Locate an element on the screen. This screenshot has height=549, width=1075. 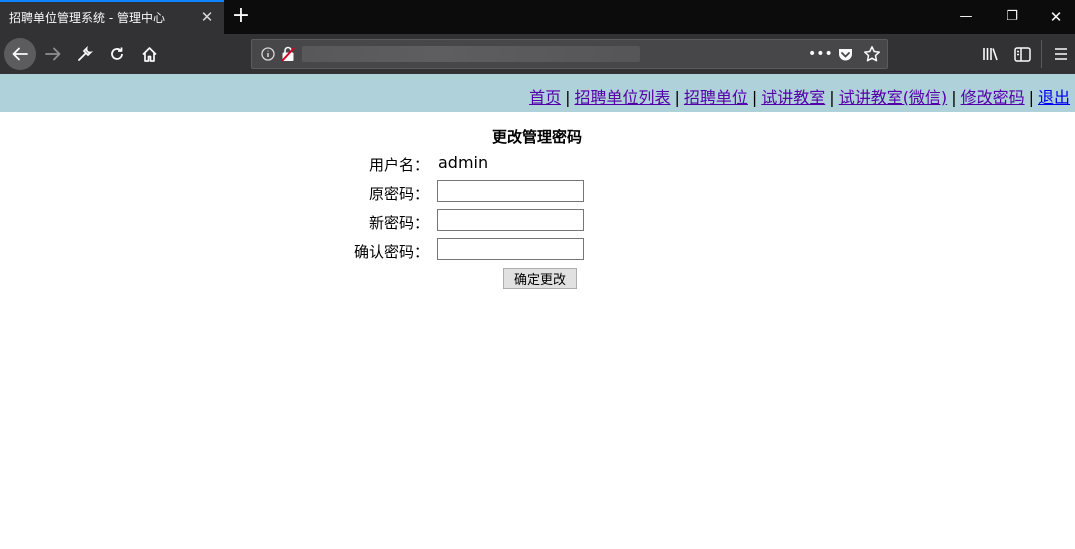
window-restore-button: ❐ is located at coordinates (1012, 17).